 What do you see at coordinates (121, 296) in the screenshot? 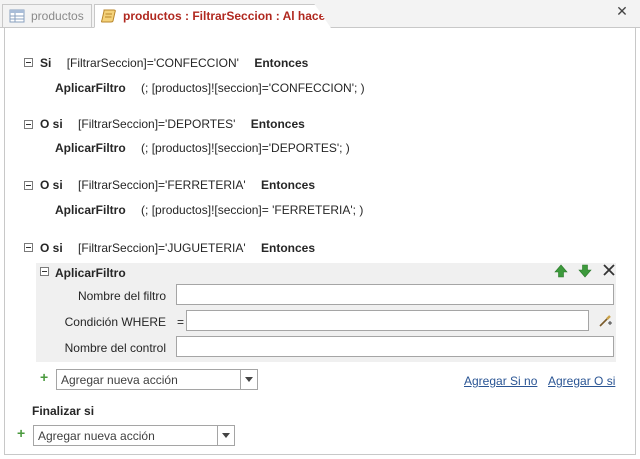
I see `filter-name-label: Nombre del filtro` at bounding box center [121, 296].